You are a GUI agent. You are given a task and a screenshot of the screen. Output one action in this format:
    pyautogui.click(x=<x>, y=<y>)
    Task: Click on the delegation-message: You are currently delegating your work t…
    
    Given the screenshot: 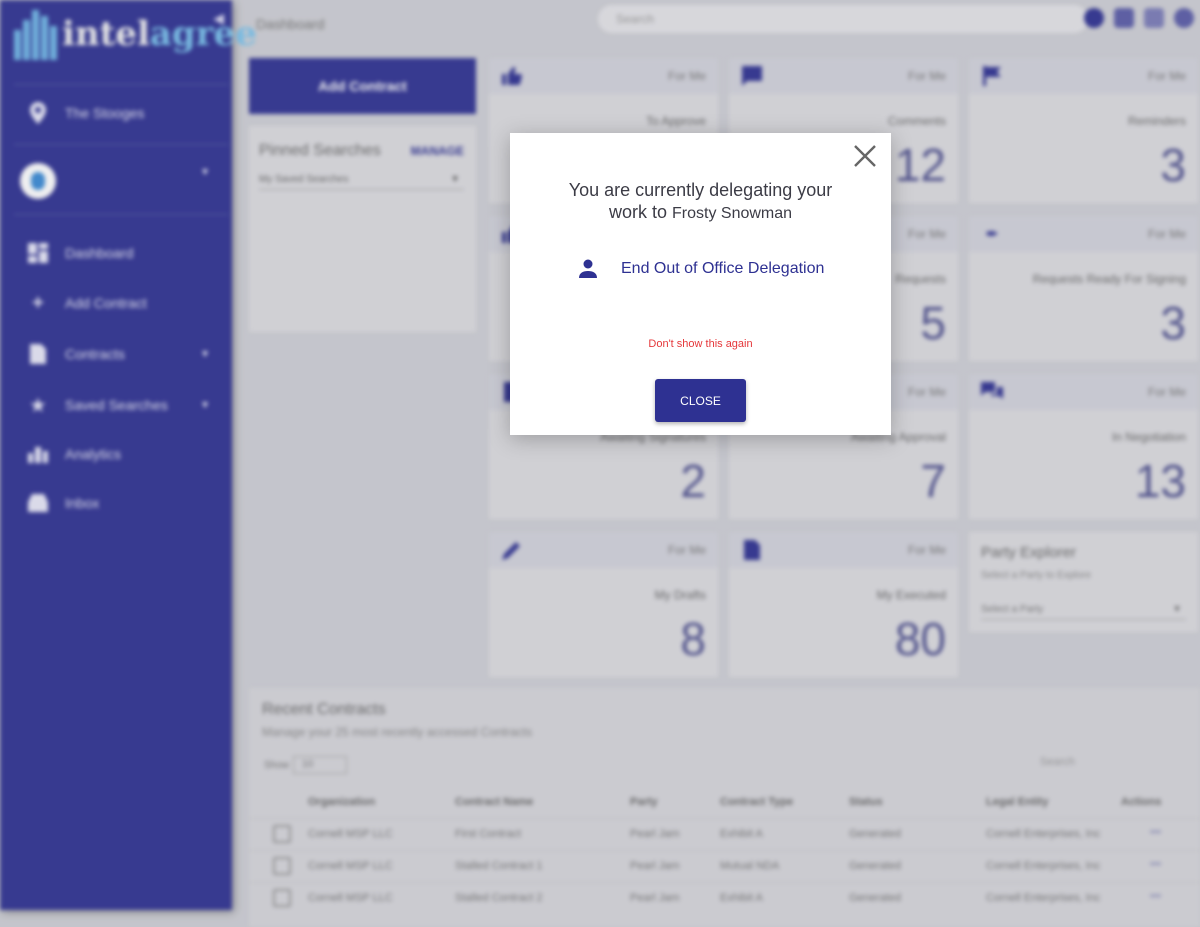 What is the action you would take?
    pyautogui.click(x=700, y=202)
    